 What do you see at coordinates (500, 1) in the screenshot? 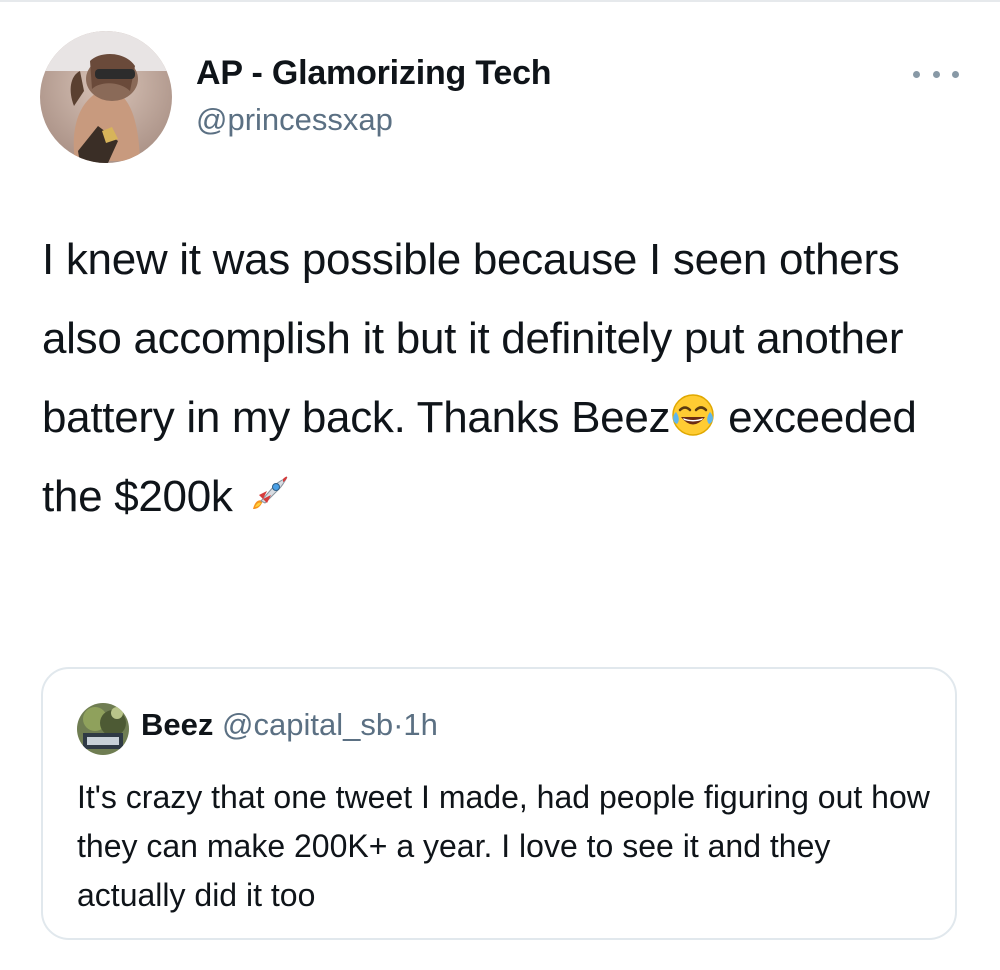
I see `top-divider` at bounding box center [500, 1].